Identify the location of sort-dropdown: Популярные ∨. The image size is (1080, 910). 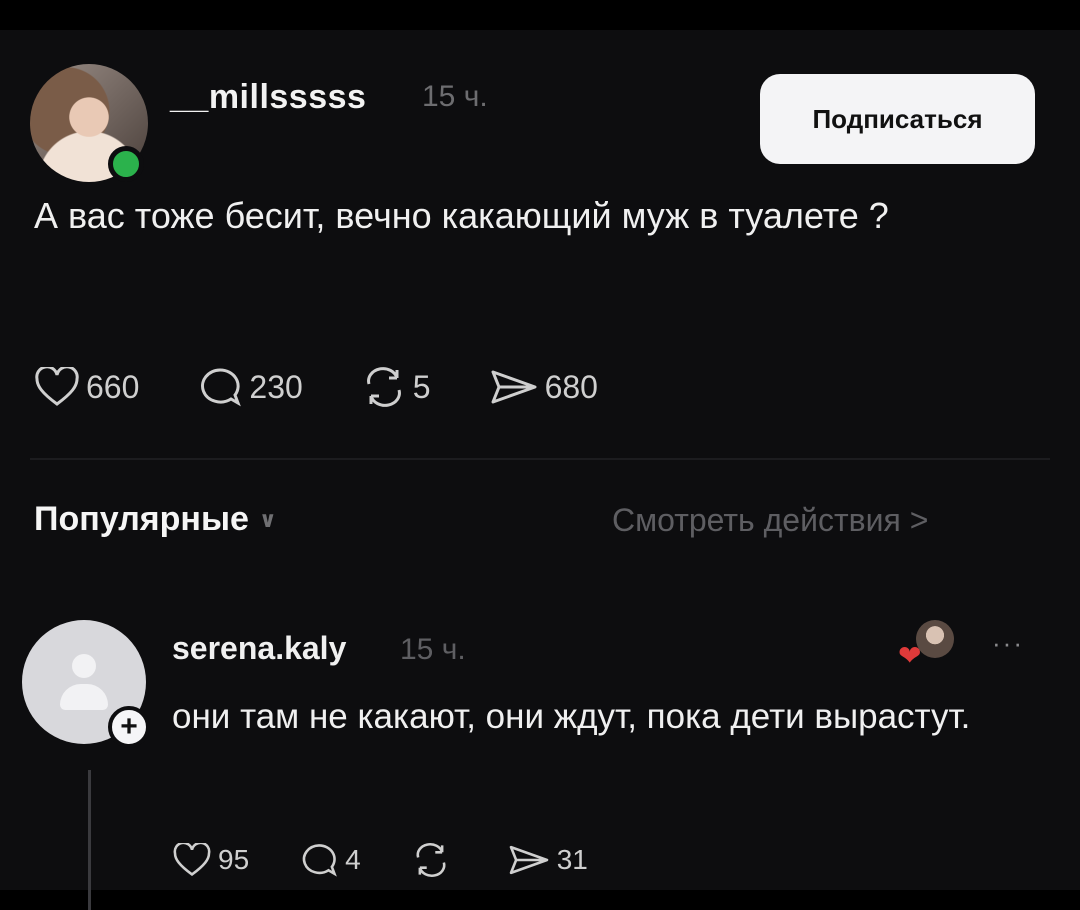
(155, 519).